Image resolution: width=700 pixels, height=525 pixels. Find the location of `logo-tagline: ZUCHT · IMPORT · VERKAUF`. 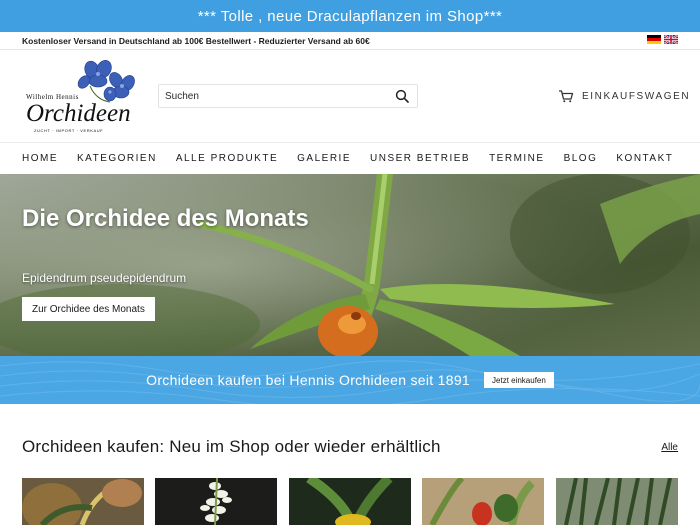

logo-tagline: ZUCHT · IMPORT · VERKAUF is located at coordinates (69, 130).